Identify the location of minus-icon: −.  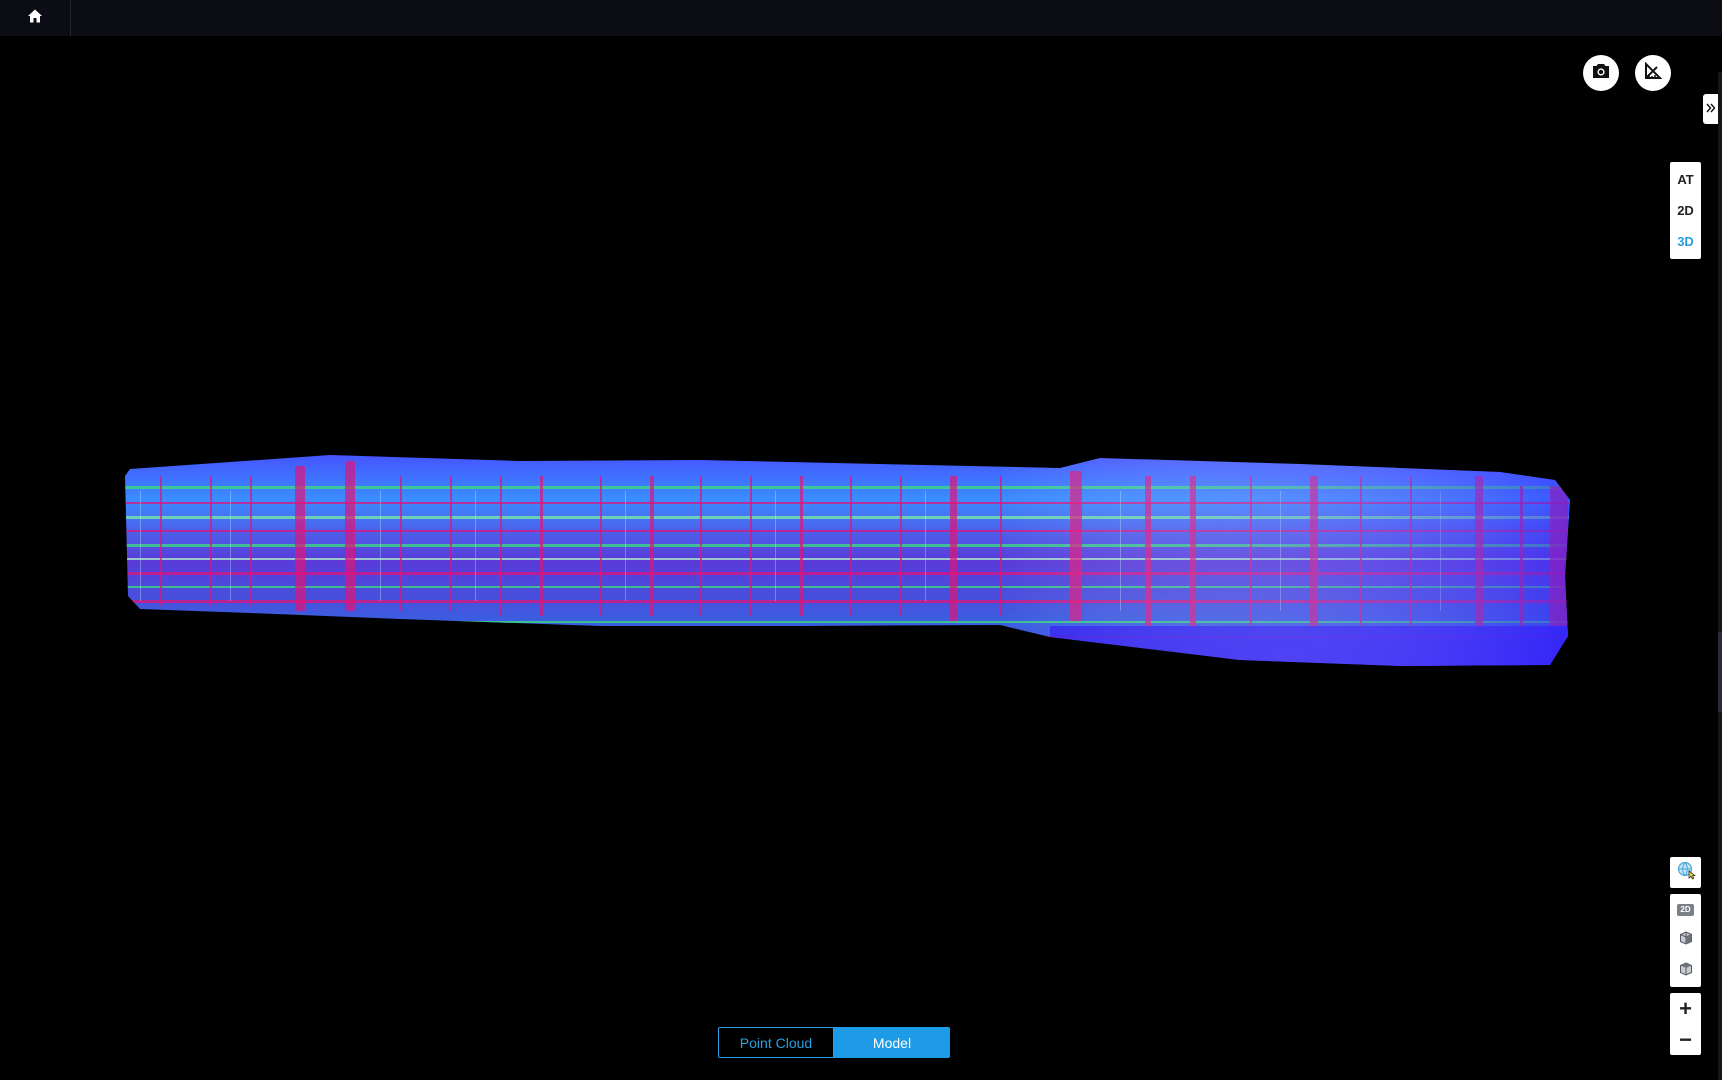
(1685, 1039).